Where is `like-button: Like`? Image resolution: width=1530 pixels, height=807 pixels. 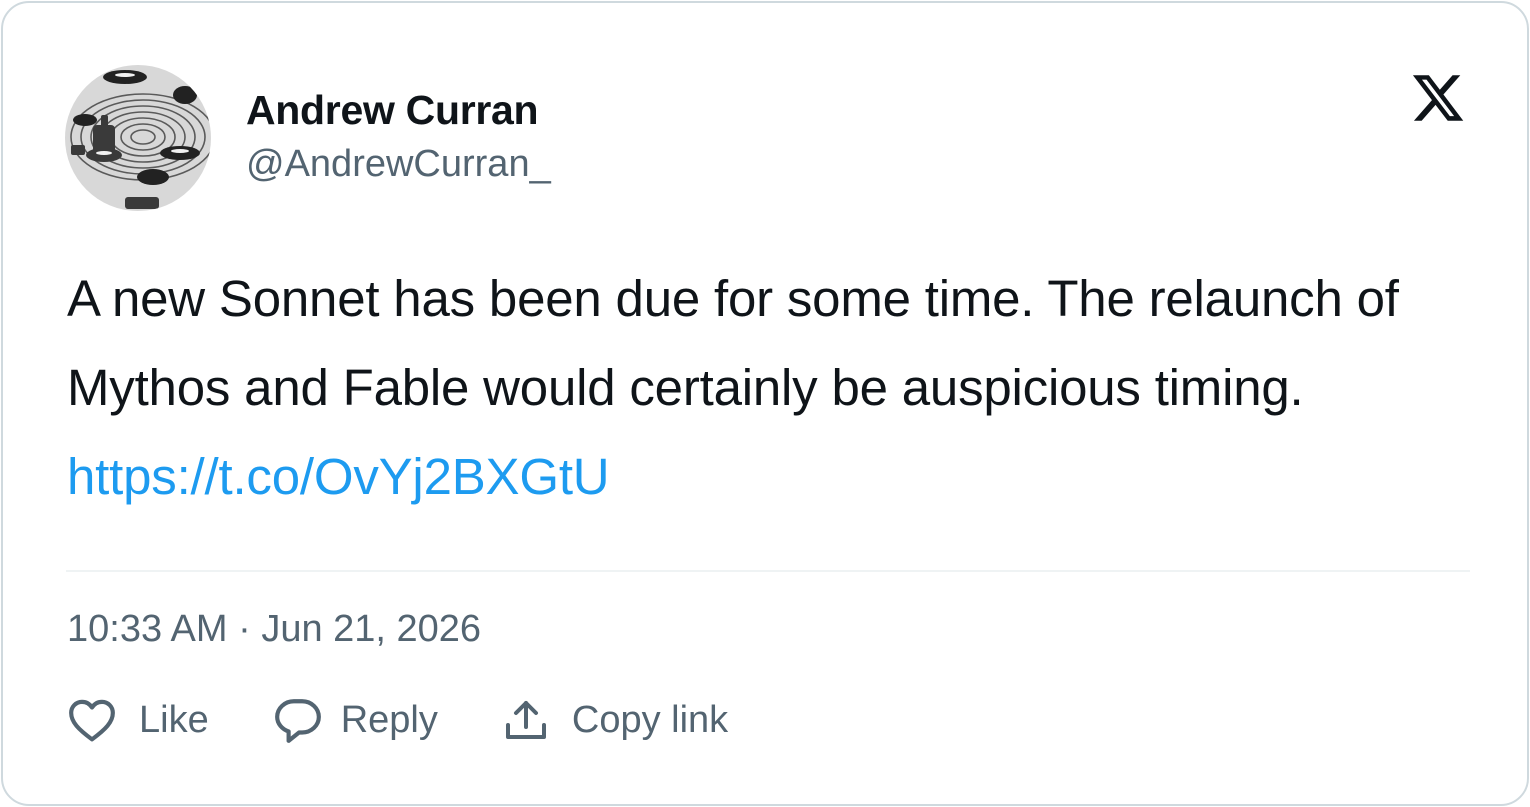 like-button: Like is located at coordinates (138, 720).